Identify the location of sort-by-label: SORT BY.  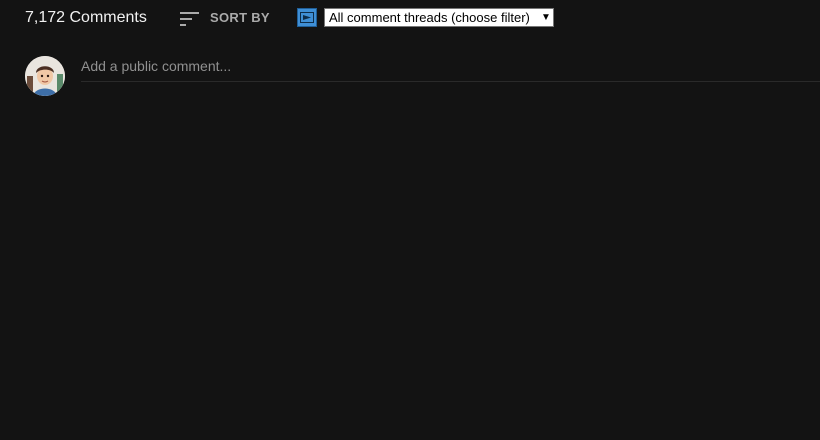
(240, 17).